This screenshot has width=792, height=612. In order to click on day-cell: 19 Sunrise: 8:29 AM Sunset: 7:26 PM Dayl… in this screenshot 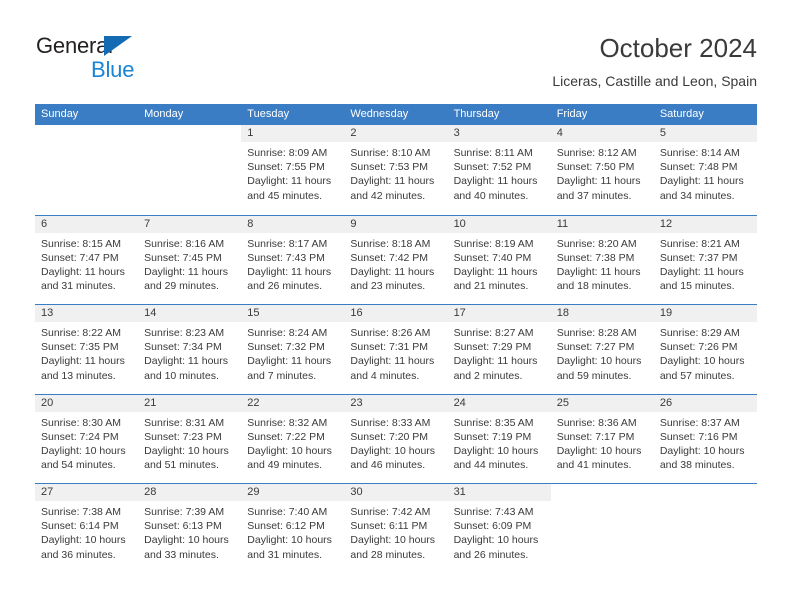, I will do `click(705, 349)`.